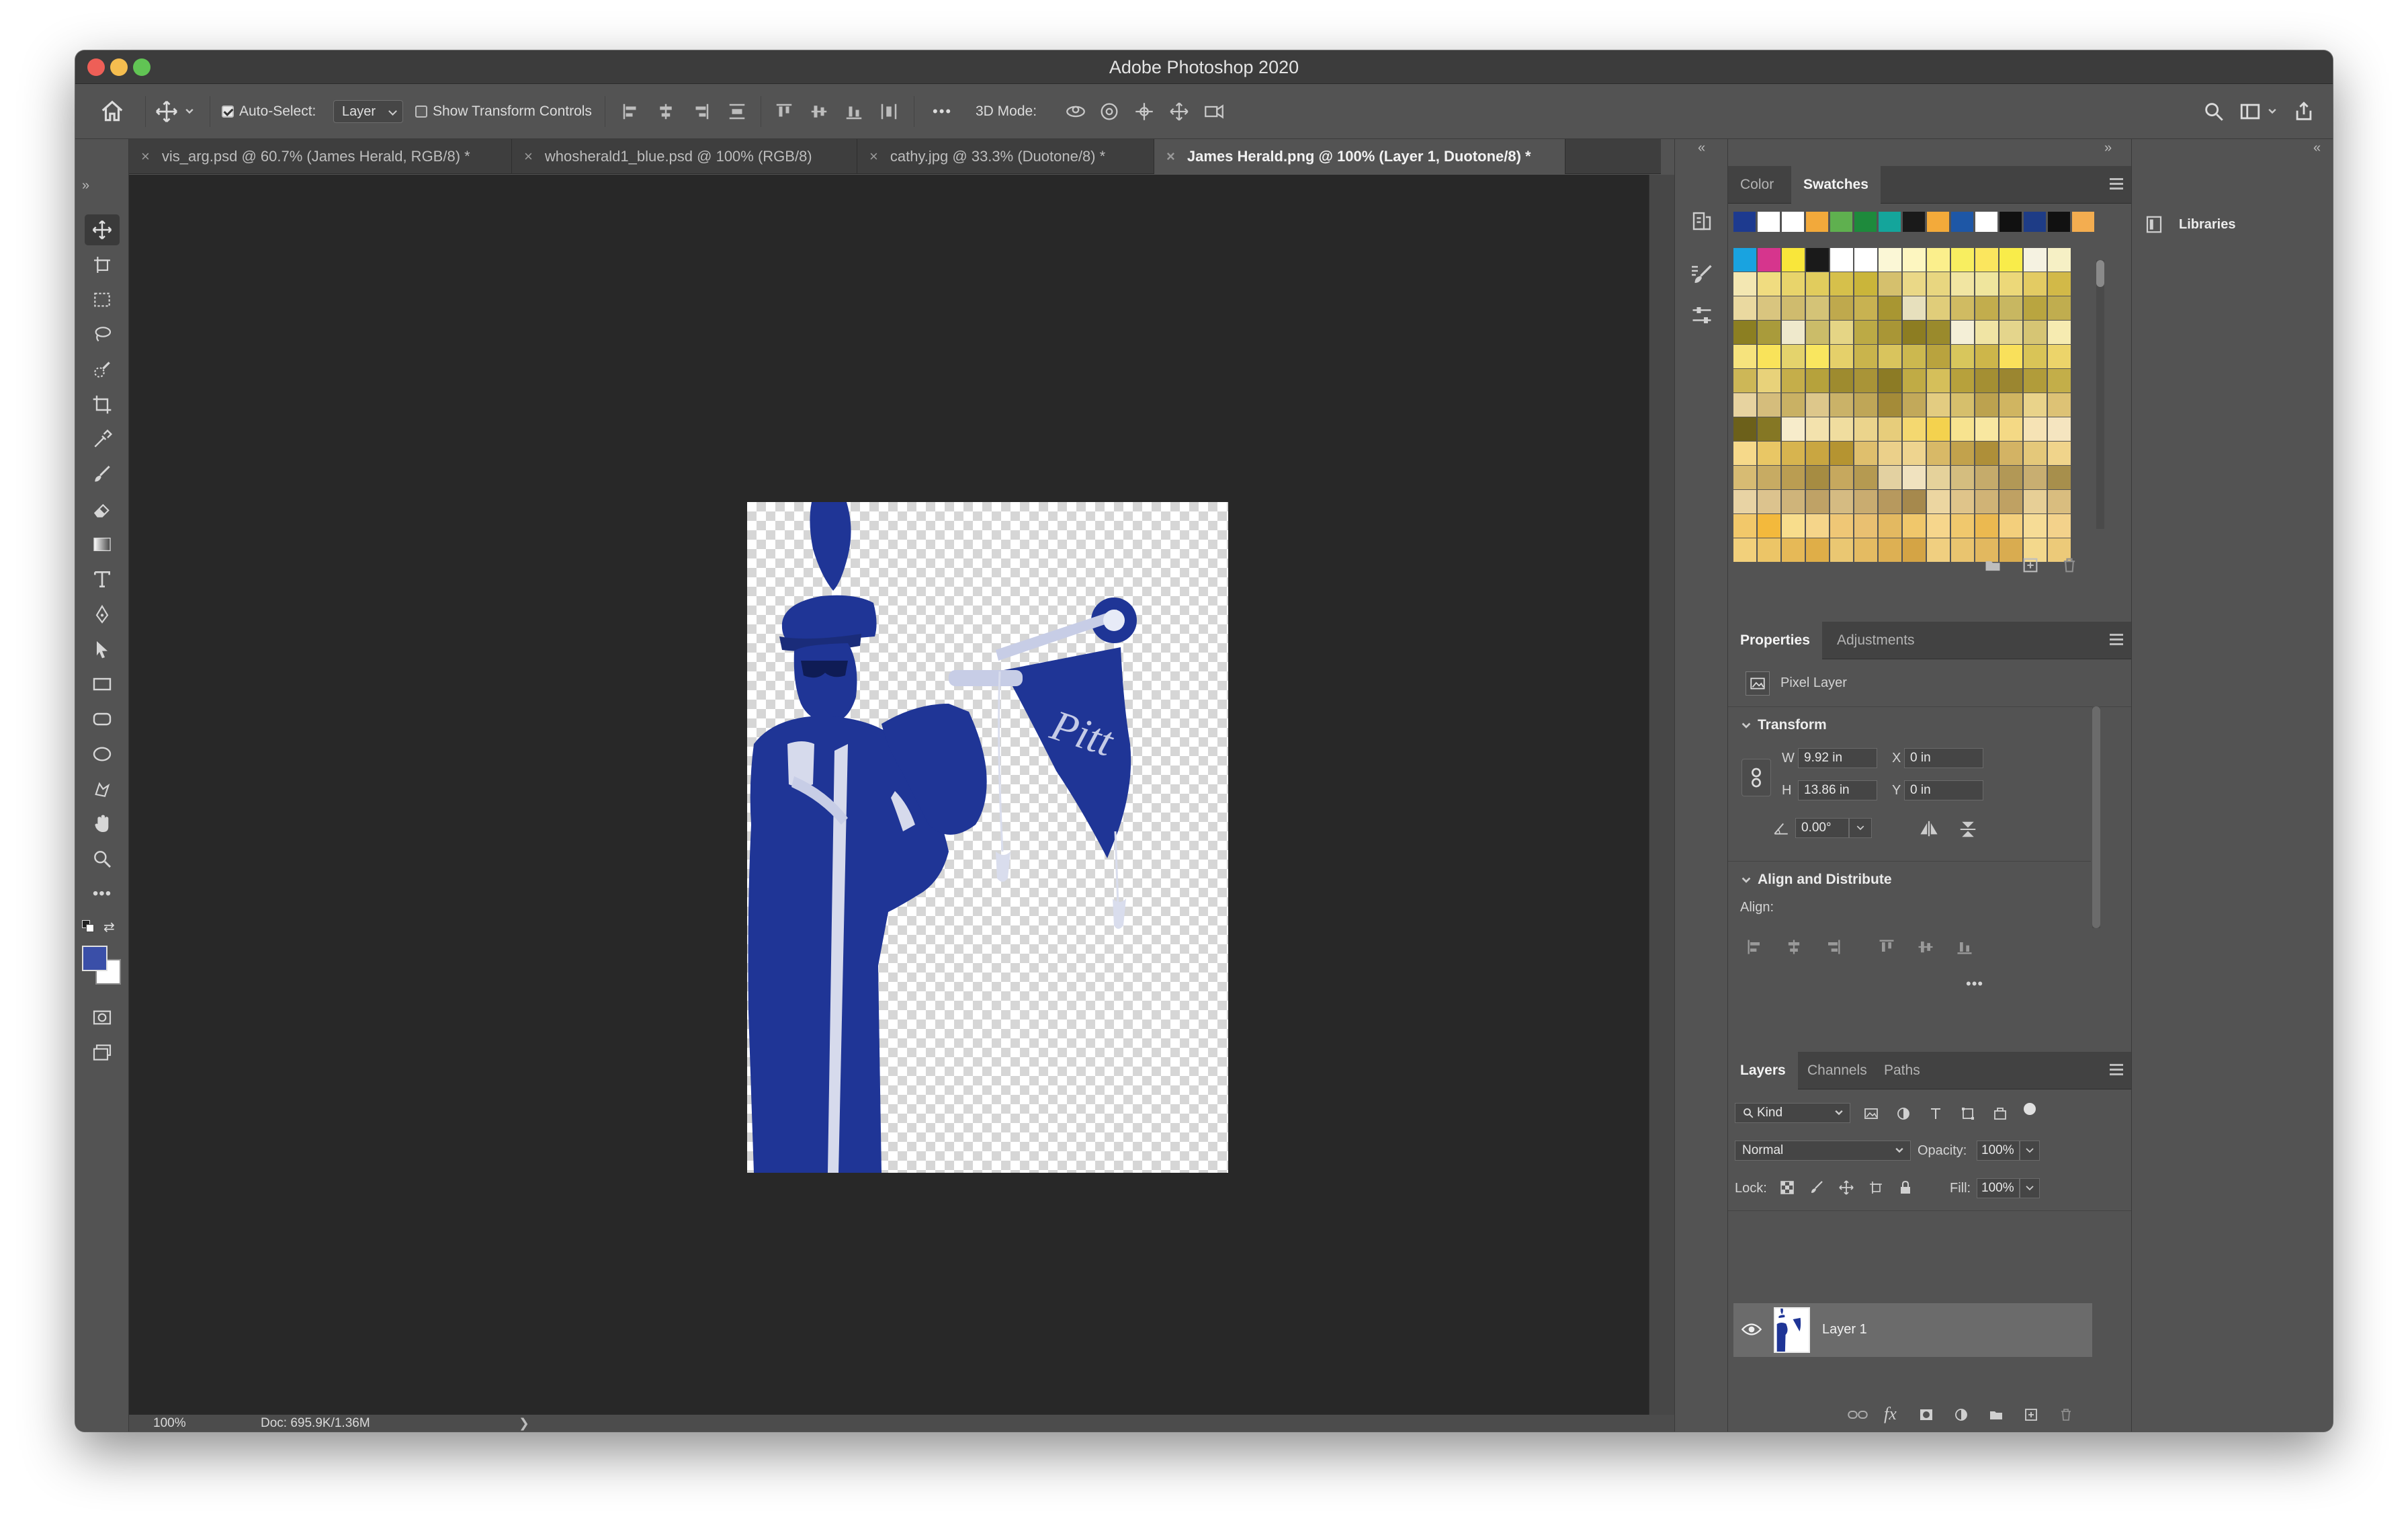 The width and height of the screenshot is (2408, 1531). Describe the element at coordinates (102, 334) in the screenshot. I see `lasso-tool` at that location.